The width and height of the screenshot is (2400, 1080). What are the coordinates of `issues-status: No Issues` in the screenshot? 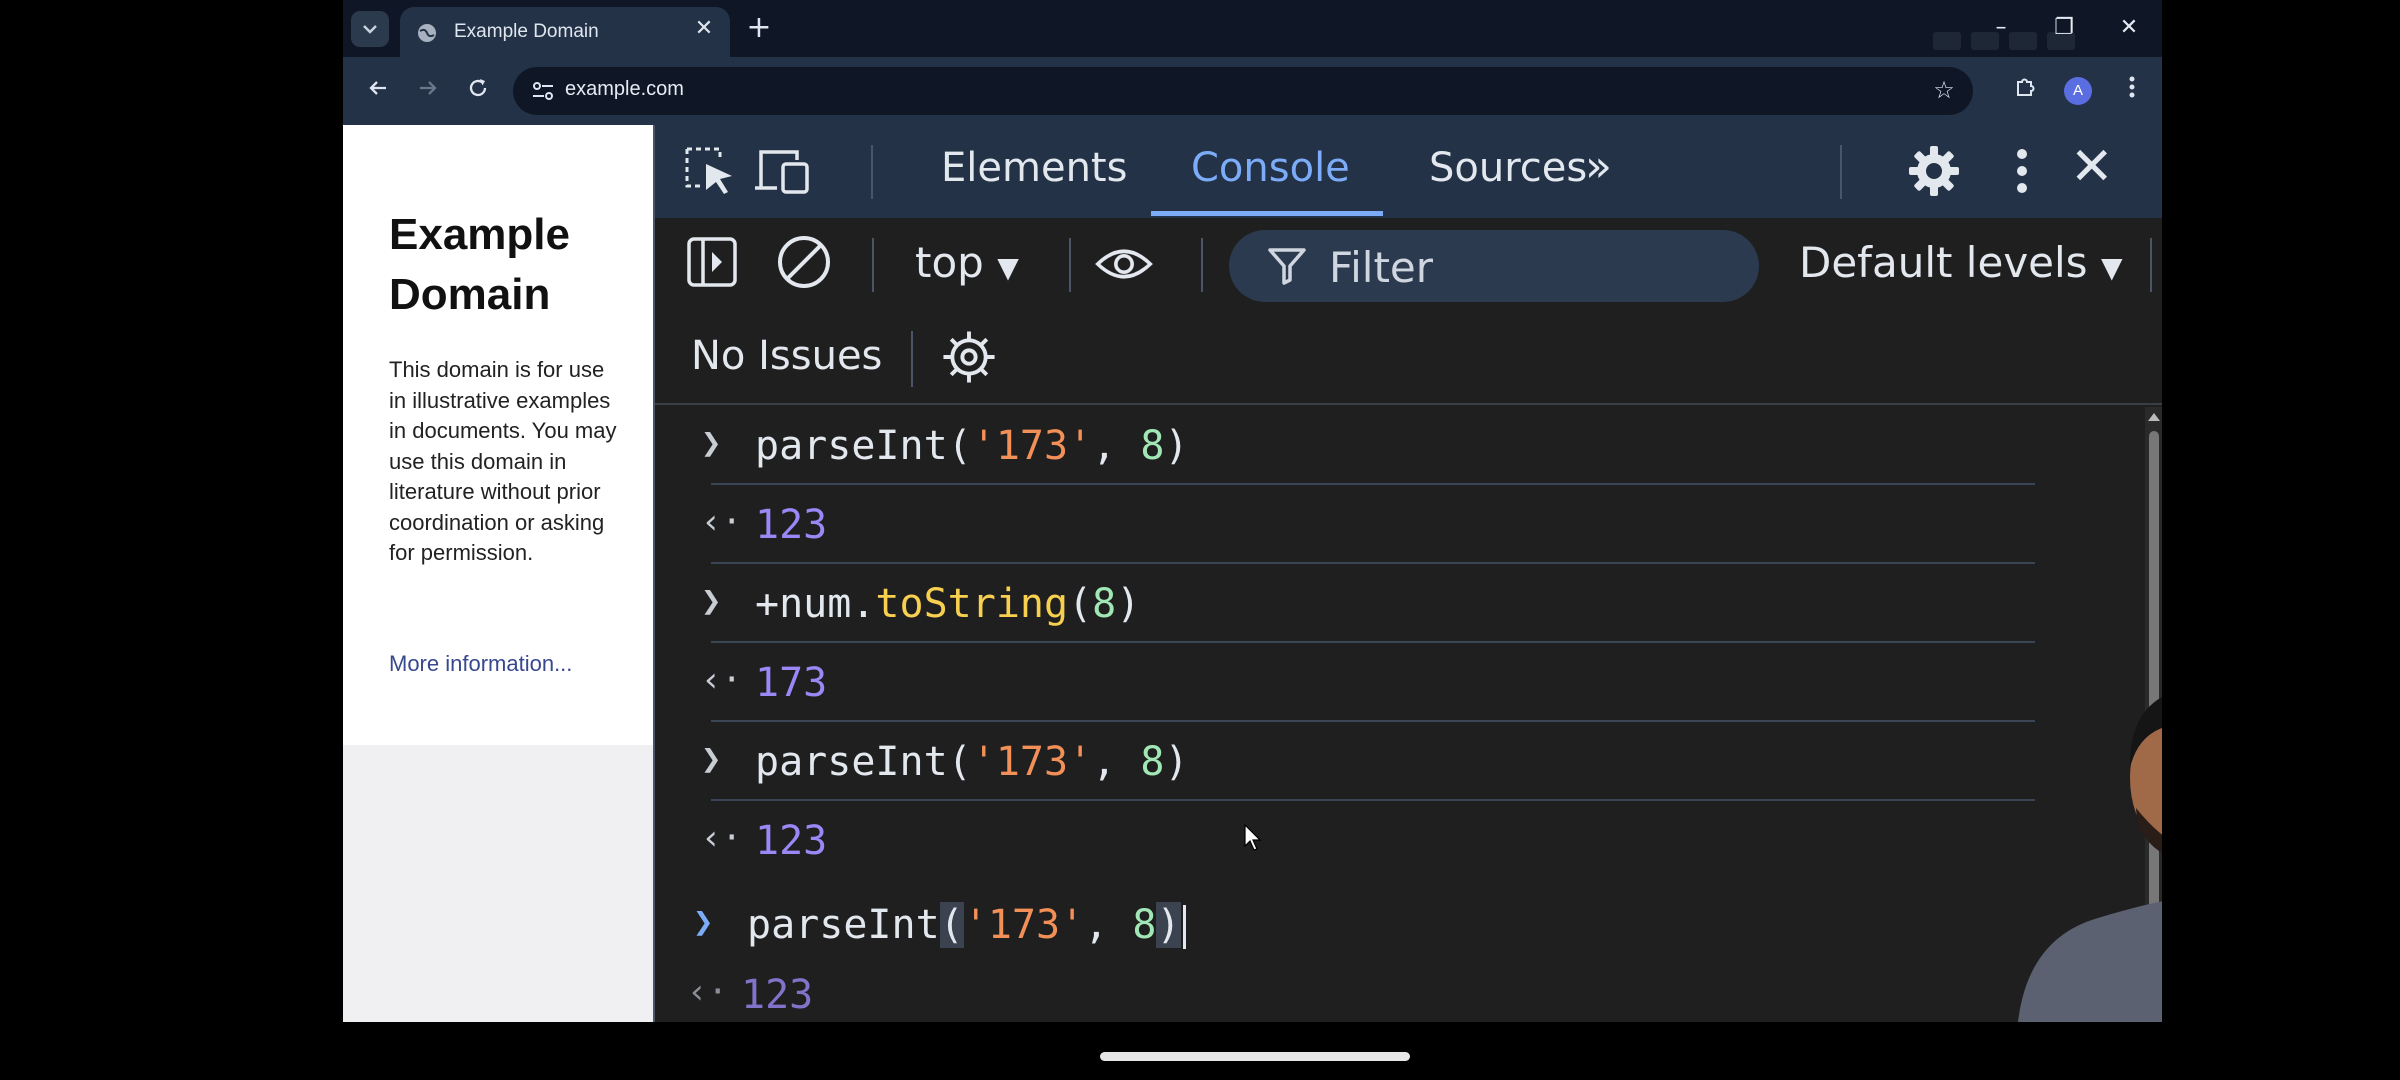 It's located at (786, 356).